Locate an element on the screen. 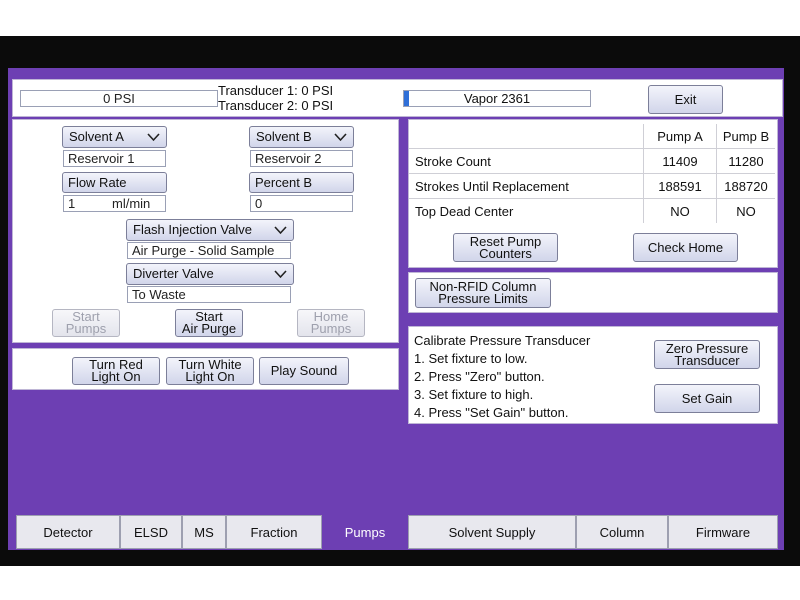  percent-b-field: 0 is located at coordinates (301, 203).